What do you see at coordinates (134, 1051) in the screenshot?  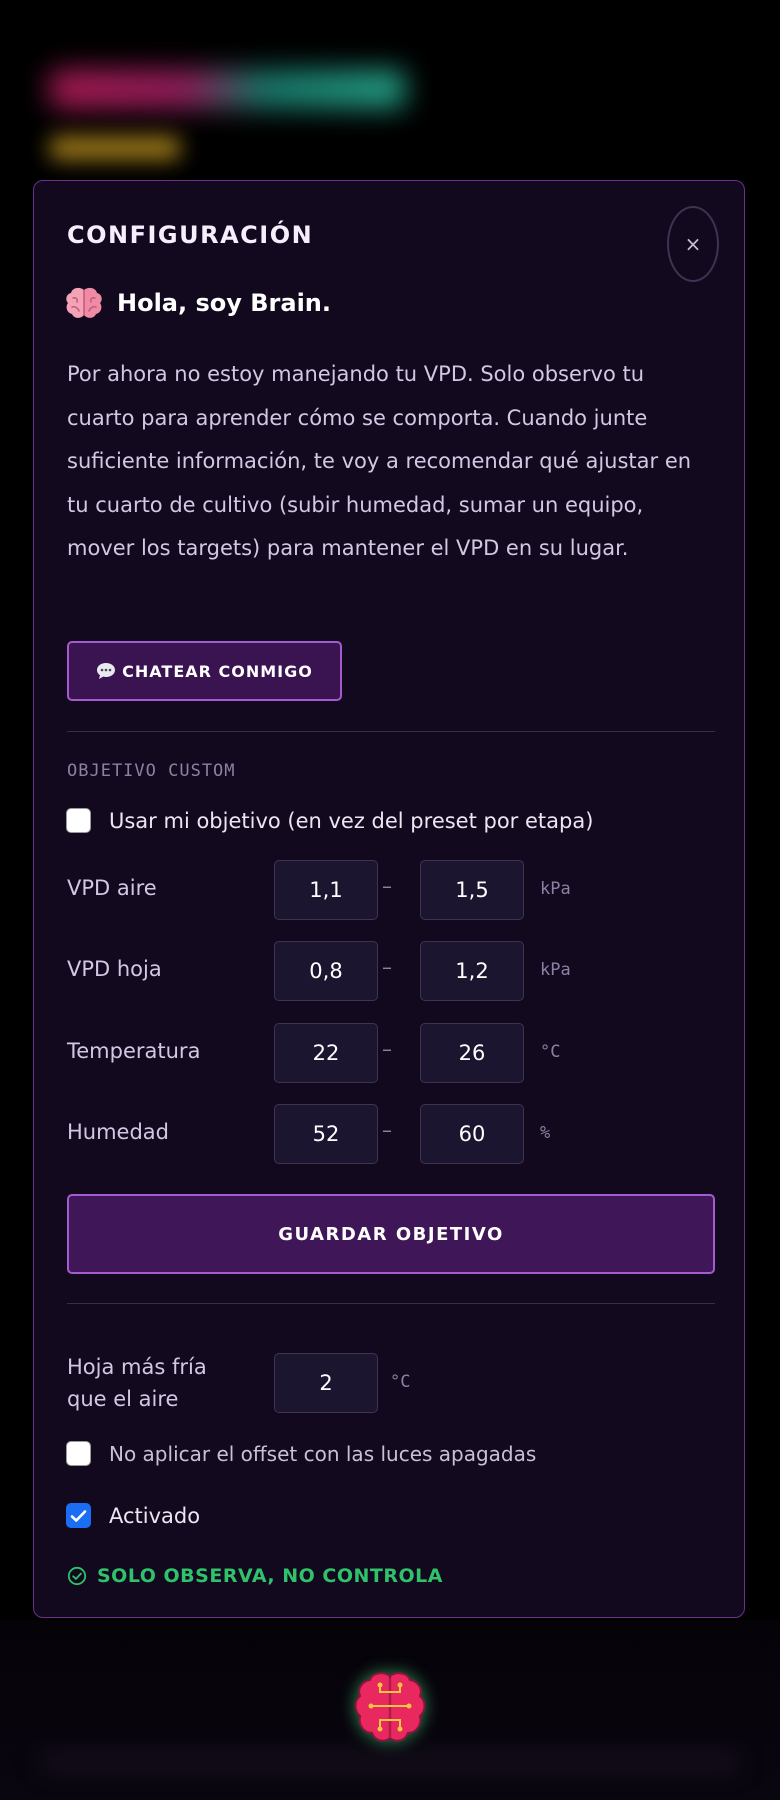 I see `range-label-temperature: Temperatura` at bounding box center [134, 1051].